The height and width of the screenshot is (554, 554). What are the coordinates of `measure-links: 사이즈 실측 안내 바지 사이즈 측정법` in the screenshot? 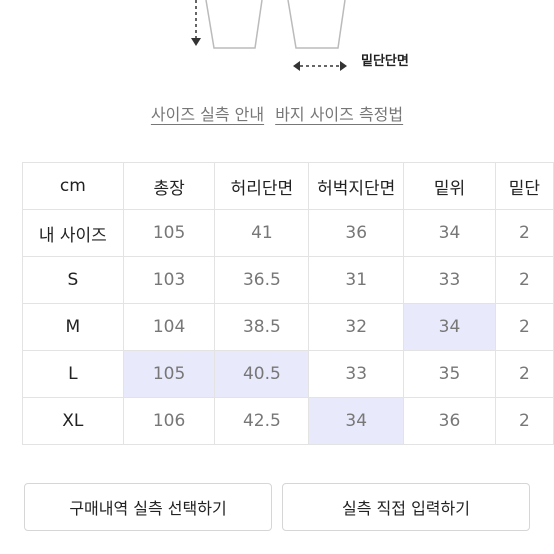 It's located at (277, 113).